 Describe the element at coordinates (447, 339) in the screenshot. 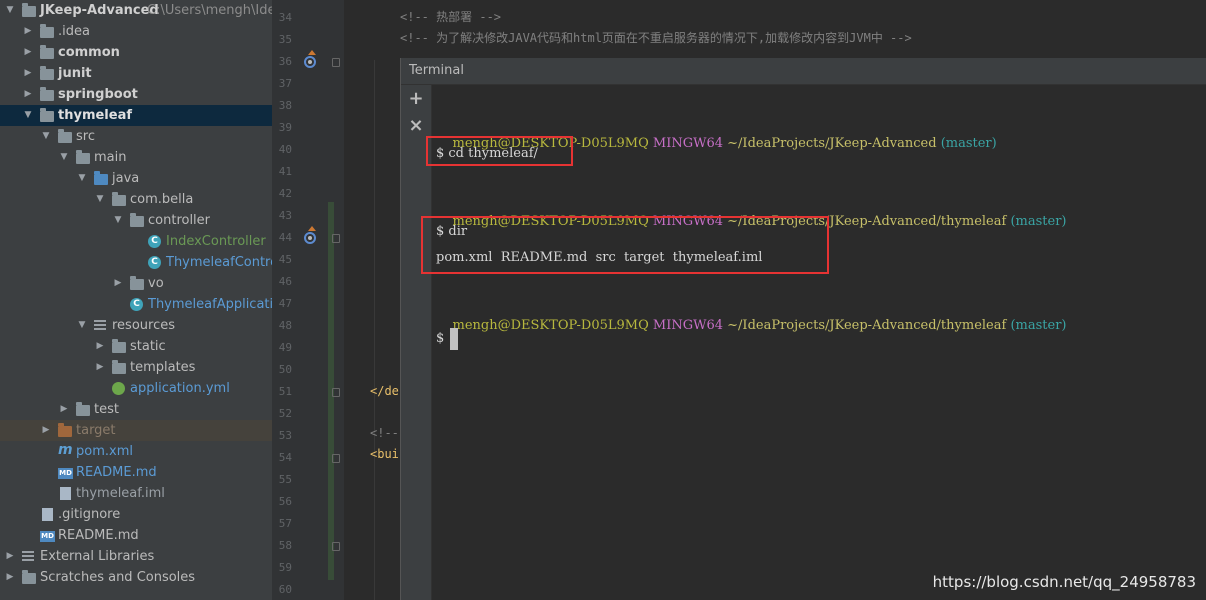

I see `terminal-input-line: $` at that location.